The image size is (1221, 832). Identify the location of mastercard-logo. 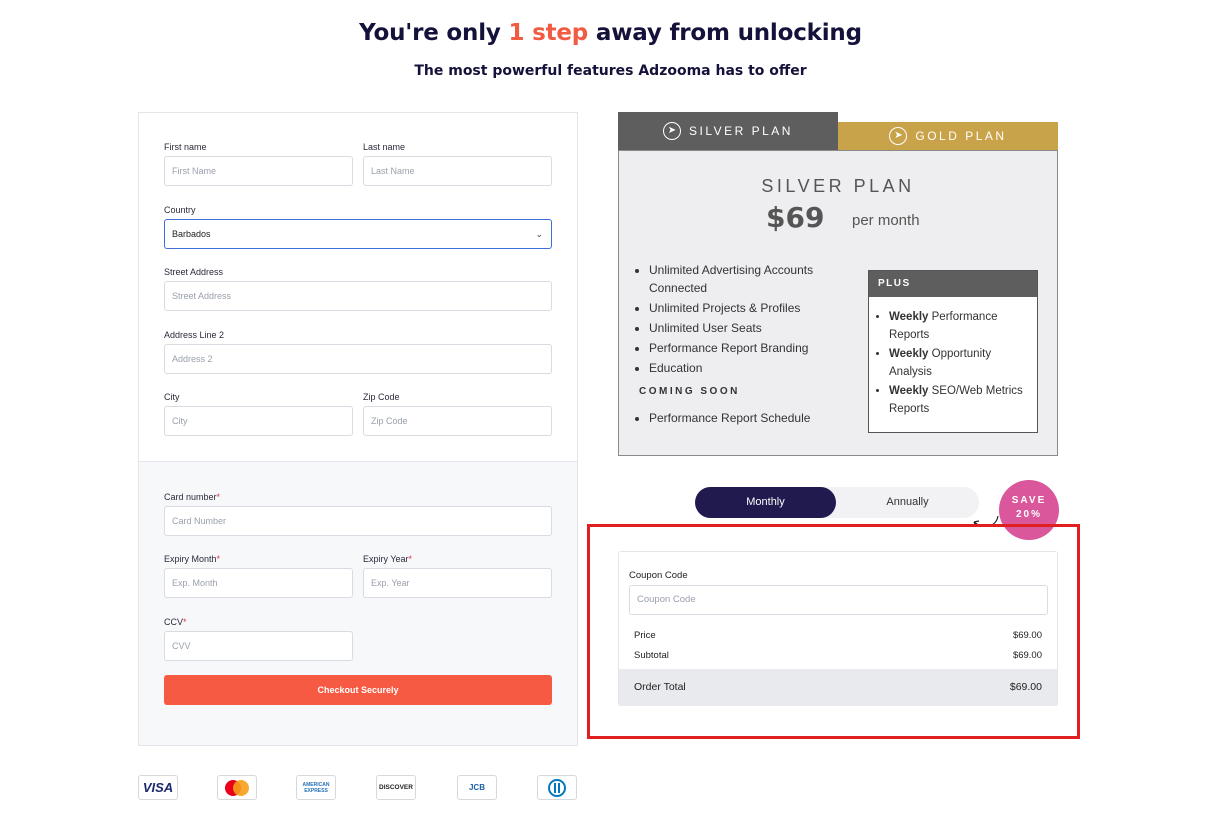
(237, 787).